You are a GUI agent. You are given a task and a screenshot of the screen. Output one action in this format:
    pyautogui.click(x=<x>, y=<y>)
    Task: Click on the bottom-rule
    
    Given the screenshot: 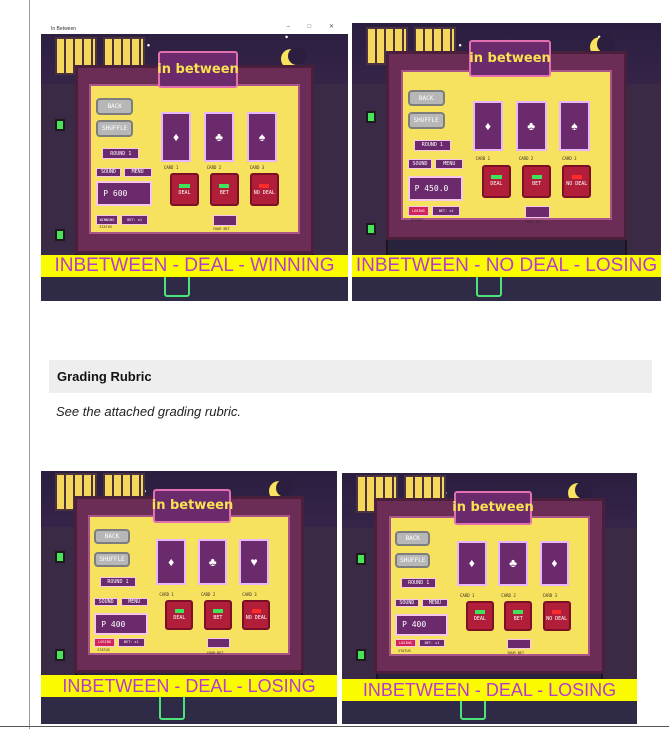 What is the action you would take?
    pyautogui.click(x=334, y=726)
    